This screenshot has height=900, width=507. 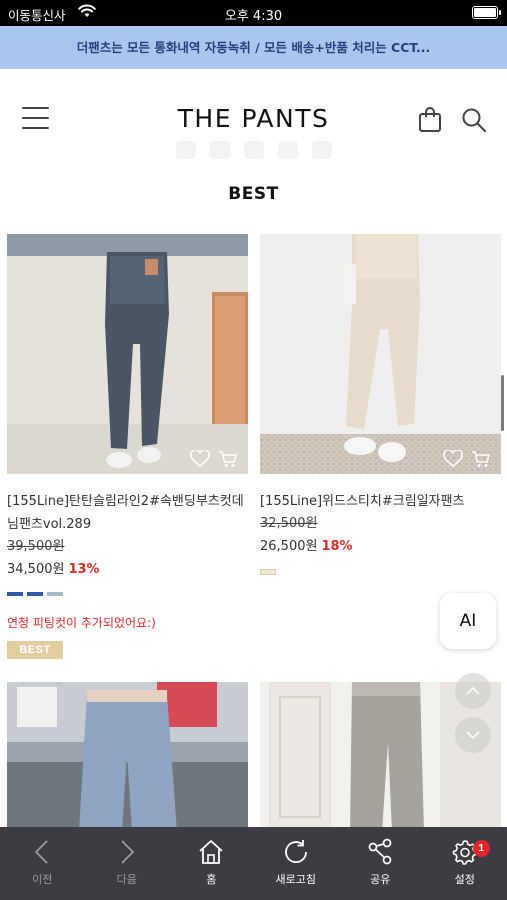 What do you see at coordinates (127, 513) in the screenshot?
I see `product-name: [155Line]탄탄슬림라인2#속밴딩부츠컷데님팬츠vol.289` at bounding box center [127, 513].